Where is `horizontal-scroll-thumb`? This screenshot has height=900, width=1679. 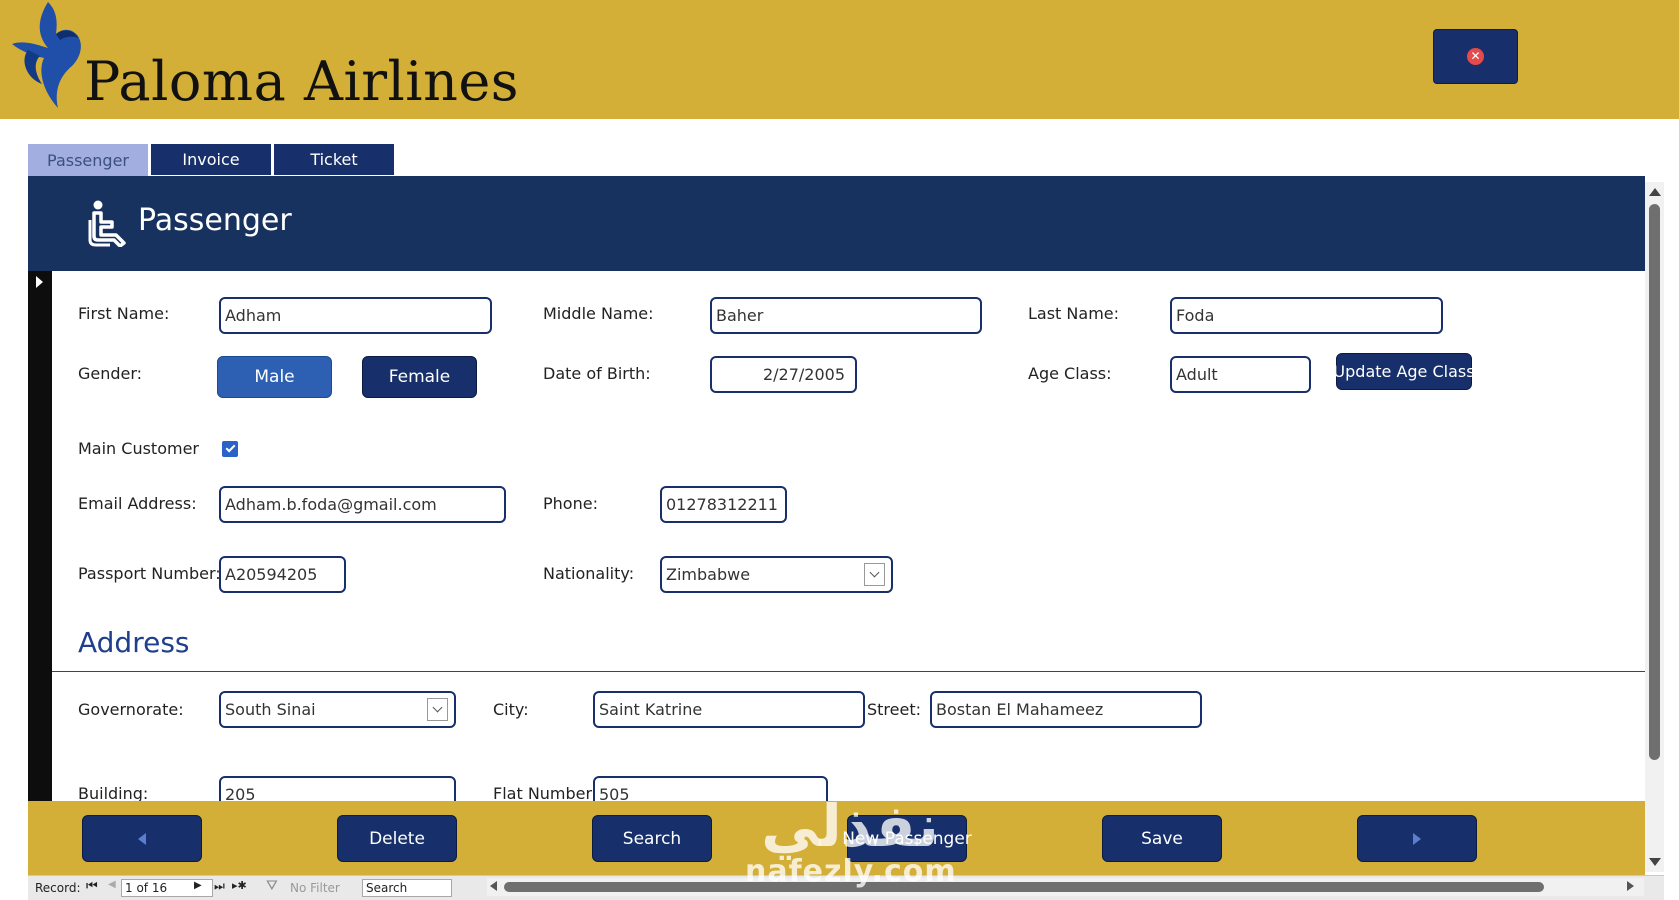
horizontal-scroll-thumb is located at coordinates (1024, 887).